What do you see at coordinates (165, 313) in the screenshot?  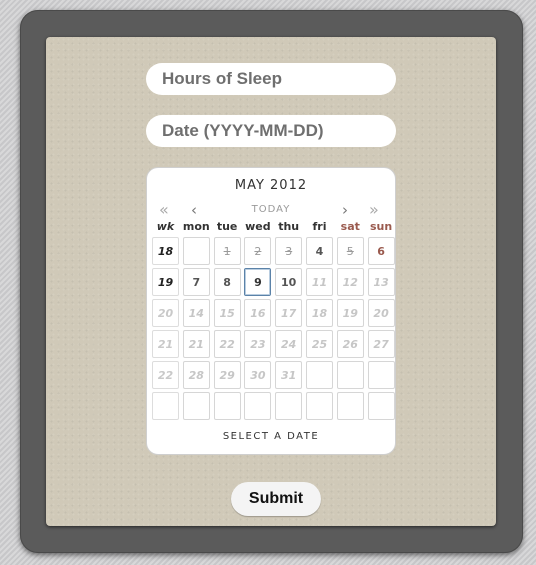 I see `week-number-cell: 20` at bounding box center [165, 313].